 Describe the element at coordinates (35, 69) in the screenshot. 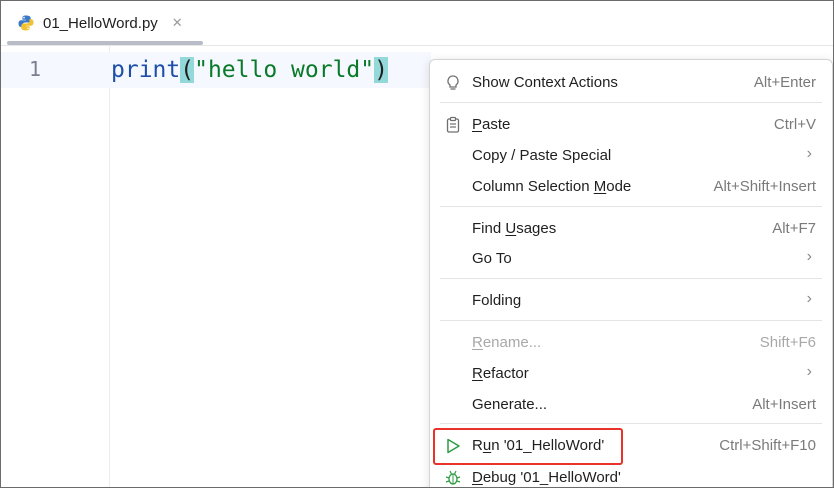

I see `line-number: 1` at that location.